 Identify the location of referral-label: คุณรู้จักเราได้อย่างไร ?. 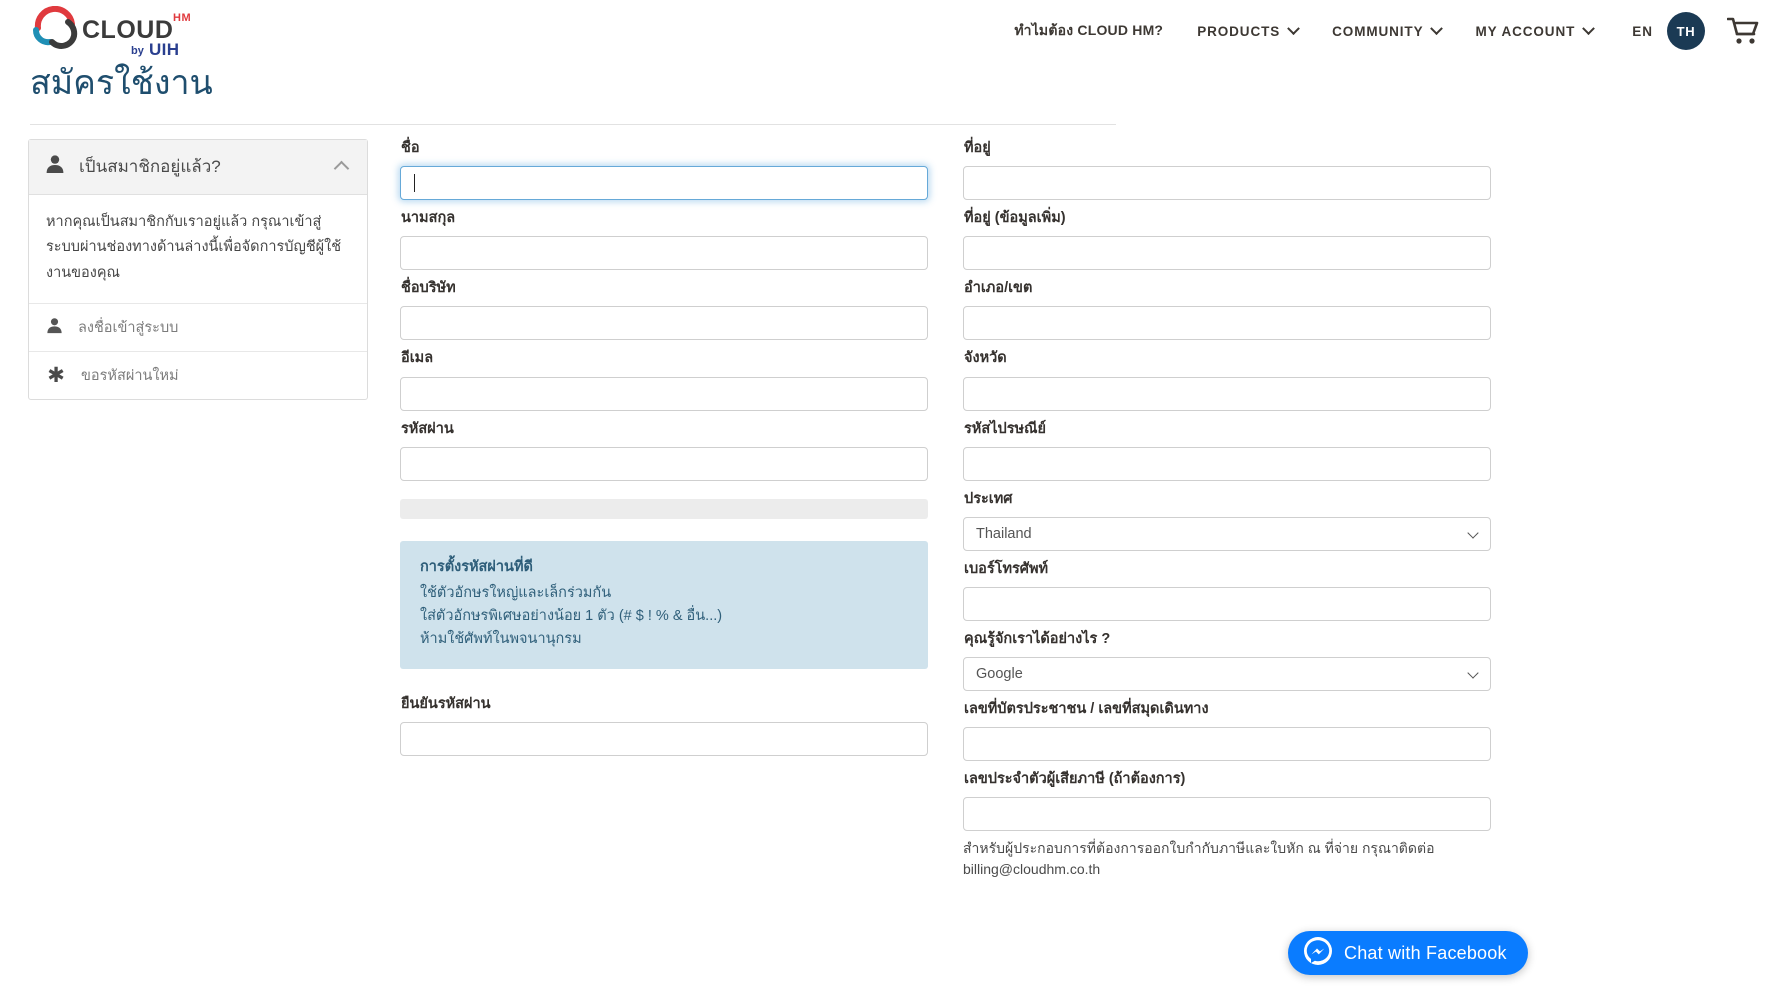
(1037, 638).